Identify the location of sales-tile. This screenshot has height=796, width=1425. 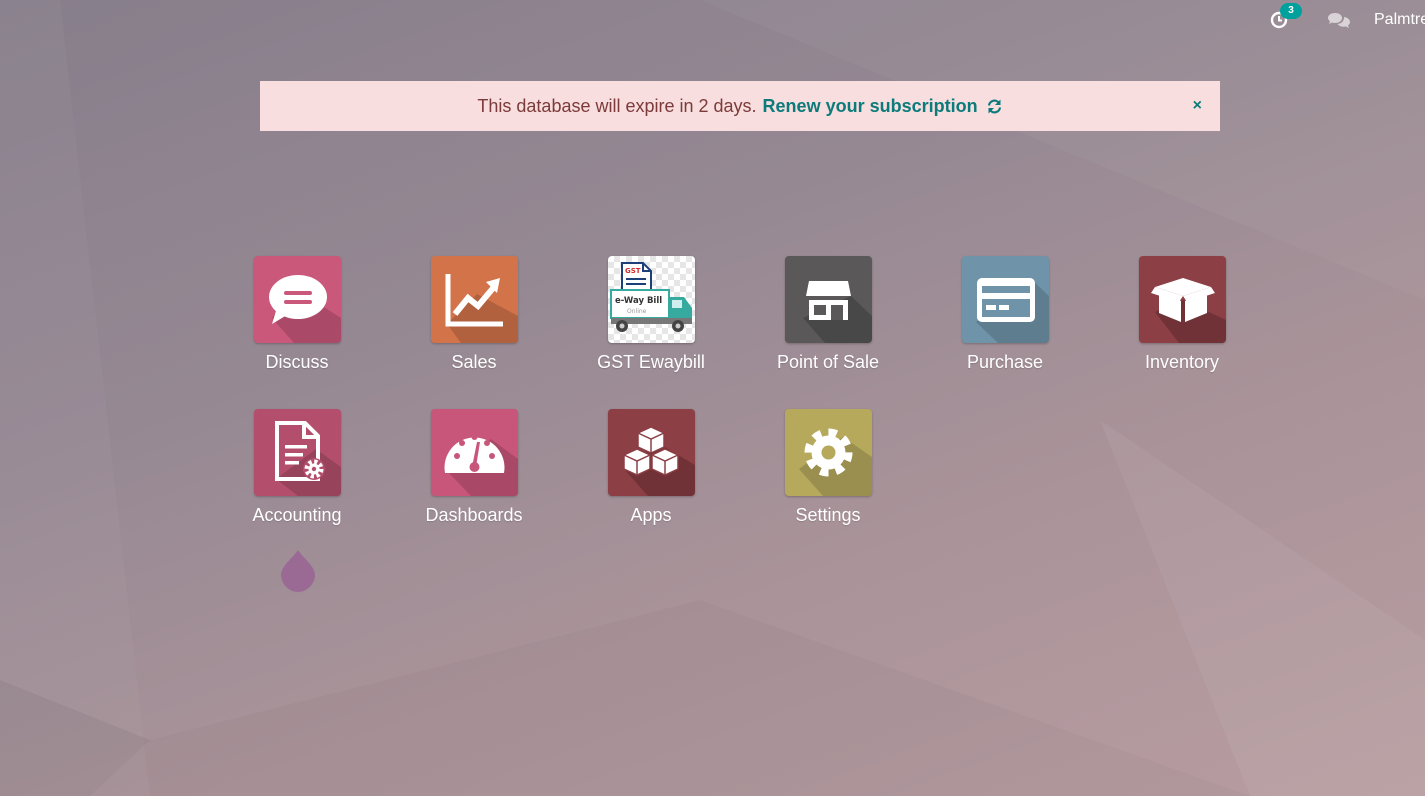
(474, 299).